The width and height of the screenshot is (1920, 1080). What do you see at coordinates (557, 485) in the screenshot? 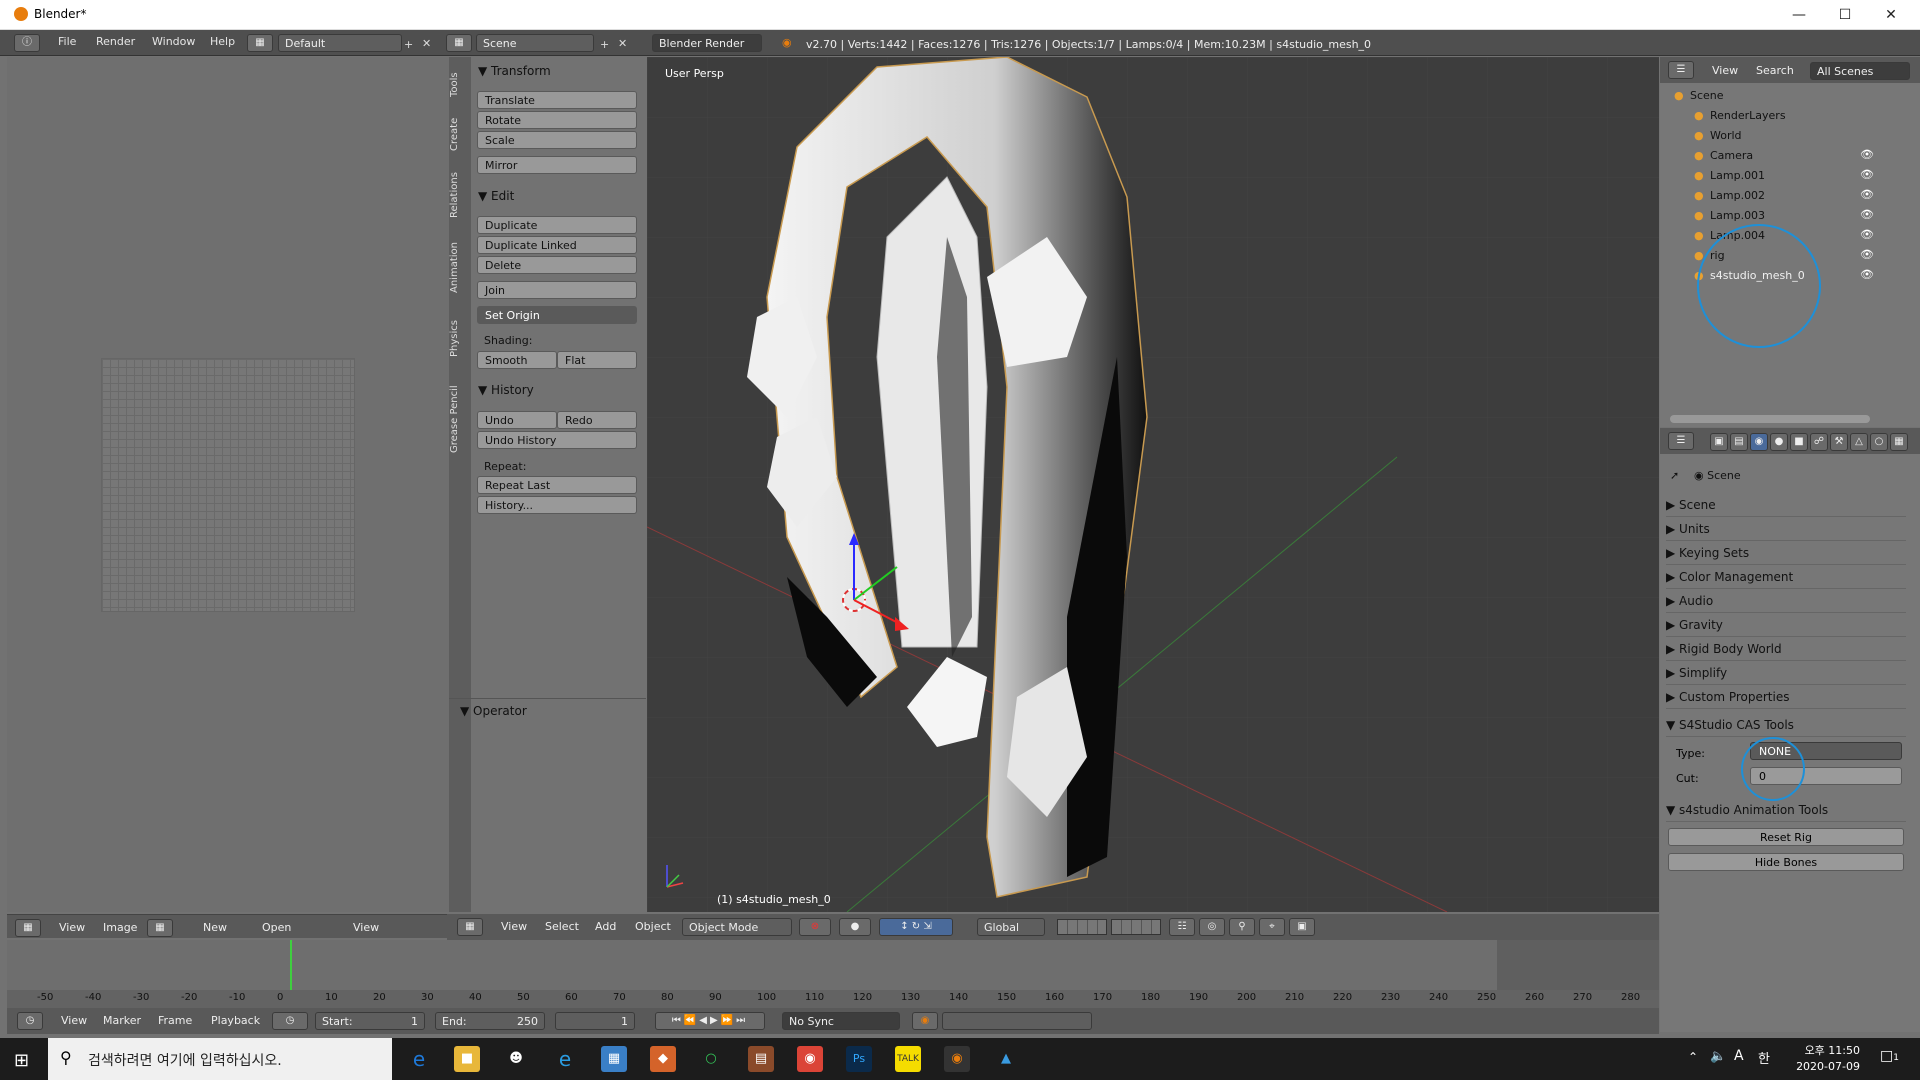
I see `repeat-last-button: Repeat Last` at bounding box center [557, 485].